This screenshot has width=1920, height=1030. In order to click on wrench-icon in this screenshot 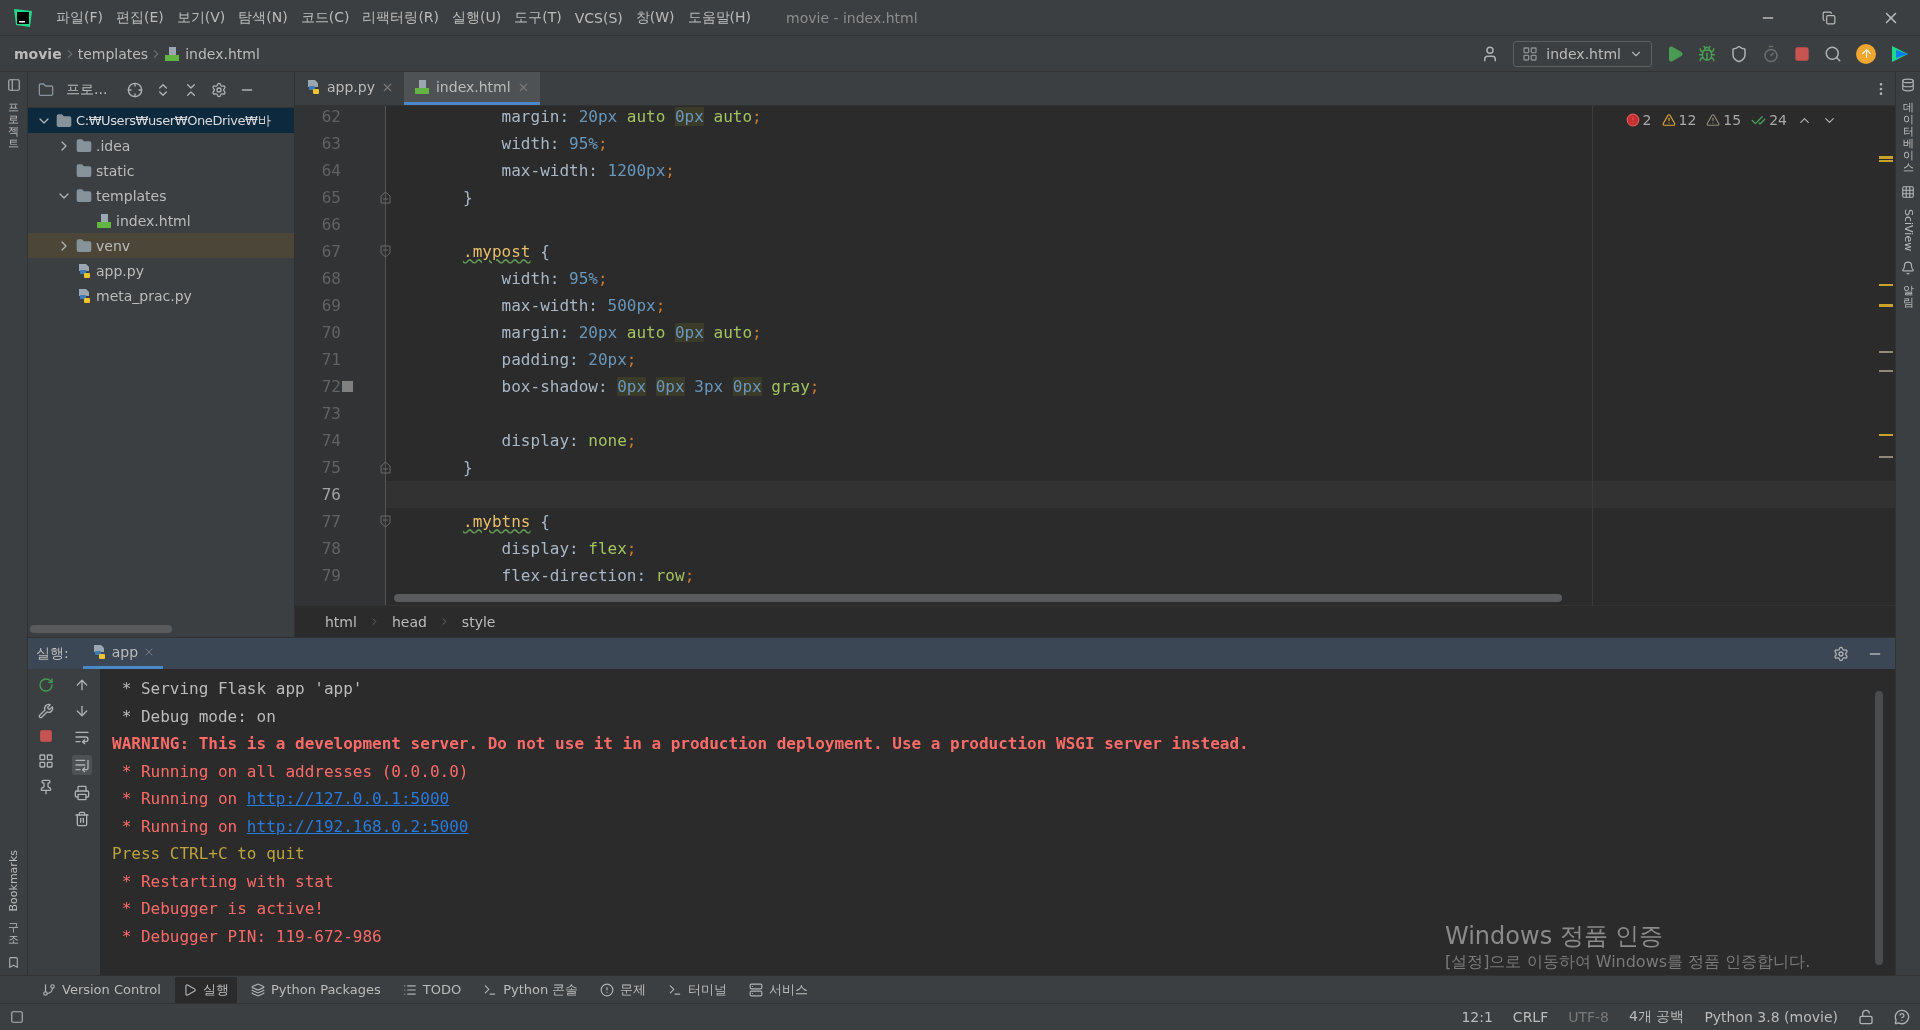, I will do `click(46, 711)`.